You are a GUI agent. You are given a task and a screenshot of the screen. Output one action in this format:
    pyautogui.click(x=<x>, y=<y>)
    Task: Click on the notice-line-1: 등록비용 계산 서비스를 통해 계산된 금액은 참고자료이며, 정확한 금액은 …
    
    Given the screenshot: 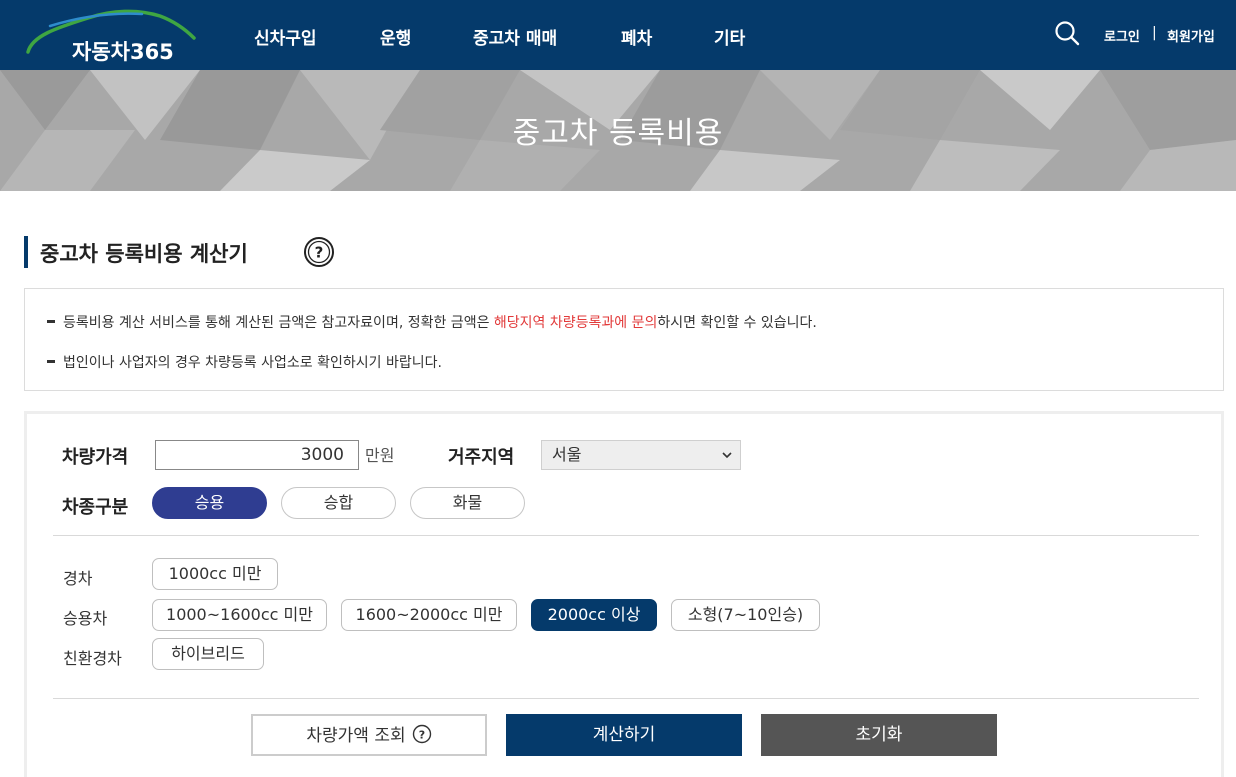 What is the action you would take?
    pyautogui.click(x=432, y=322)
    